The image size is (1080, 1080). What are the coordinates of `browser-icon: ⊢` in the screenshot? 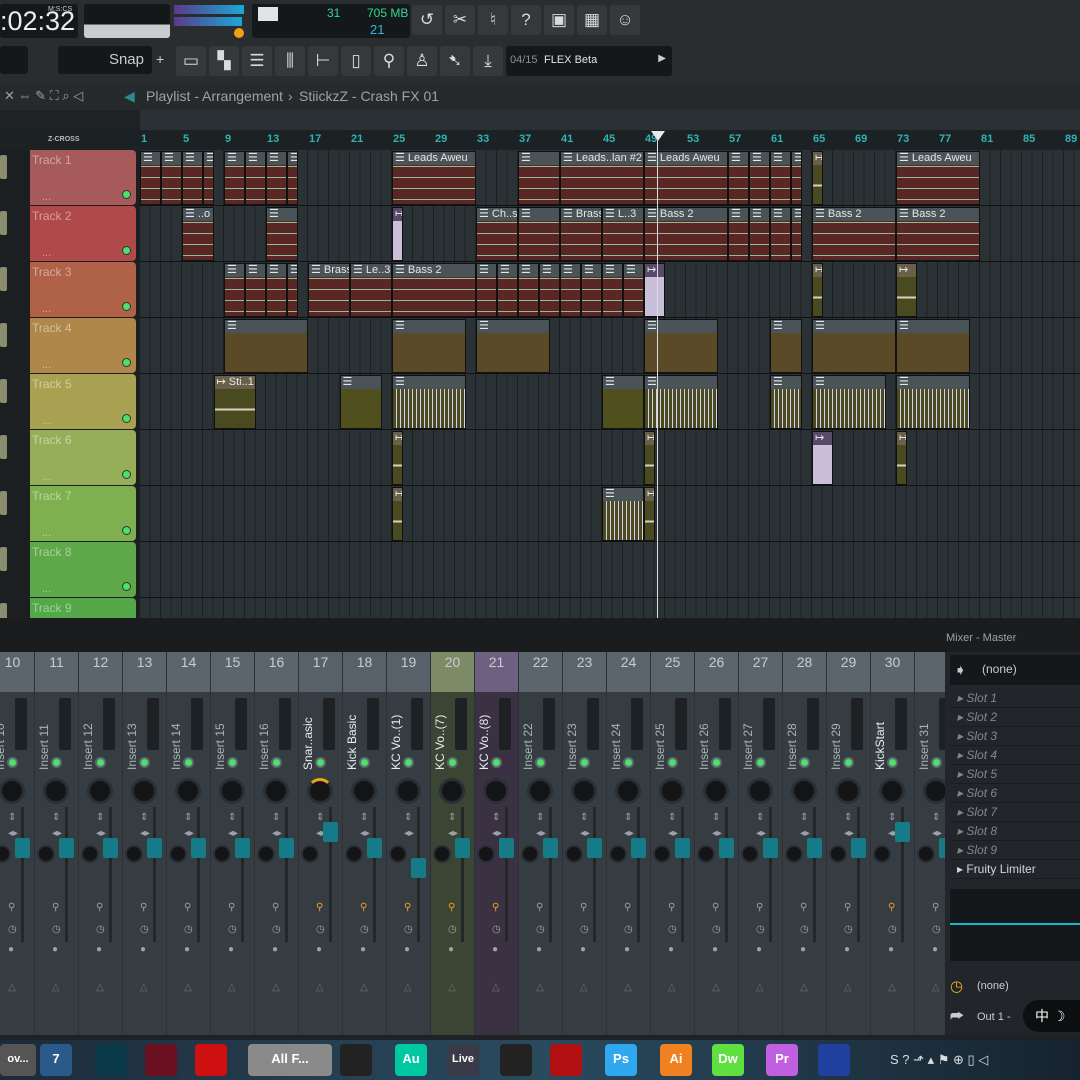 It's located at (323, 61).